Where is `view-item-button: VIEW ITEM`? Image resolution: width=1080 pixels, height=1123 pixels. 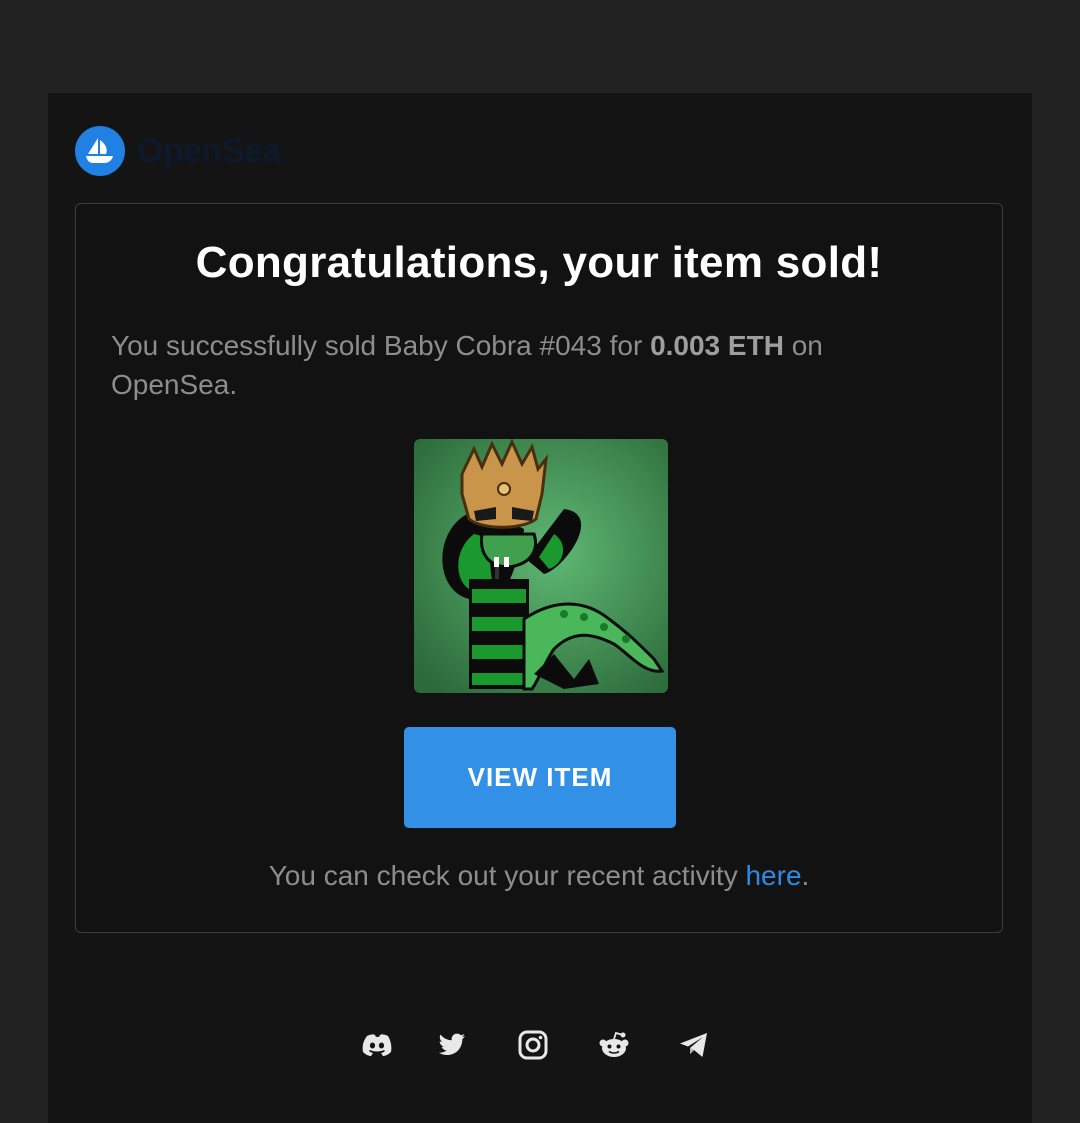
view-item-button: VIEW ITEM is located at coordinates (540, 777).